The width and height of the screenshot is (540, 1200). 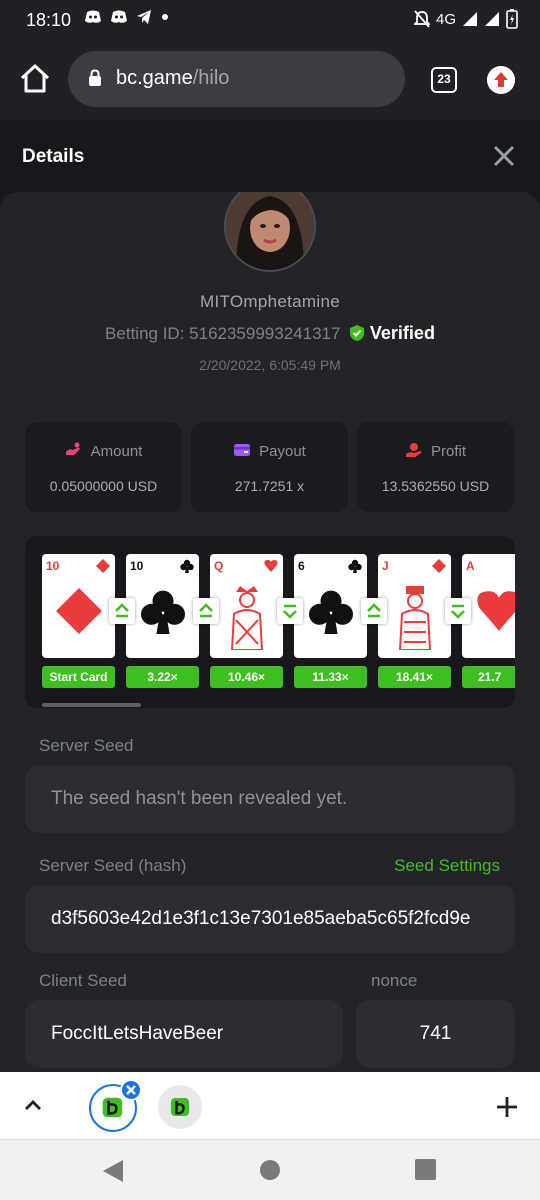 What do you see at coordinates (414, 677) in the screenshot?
I see `multiplier-label: 18.41×` at bounding box center [414, 677].